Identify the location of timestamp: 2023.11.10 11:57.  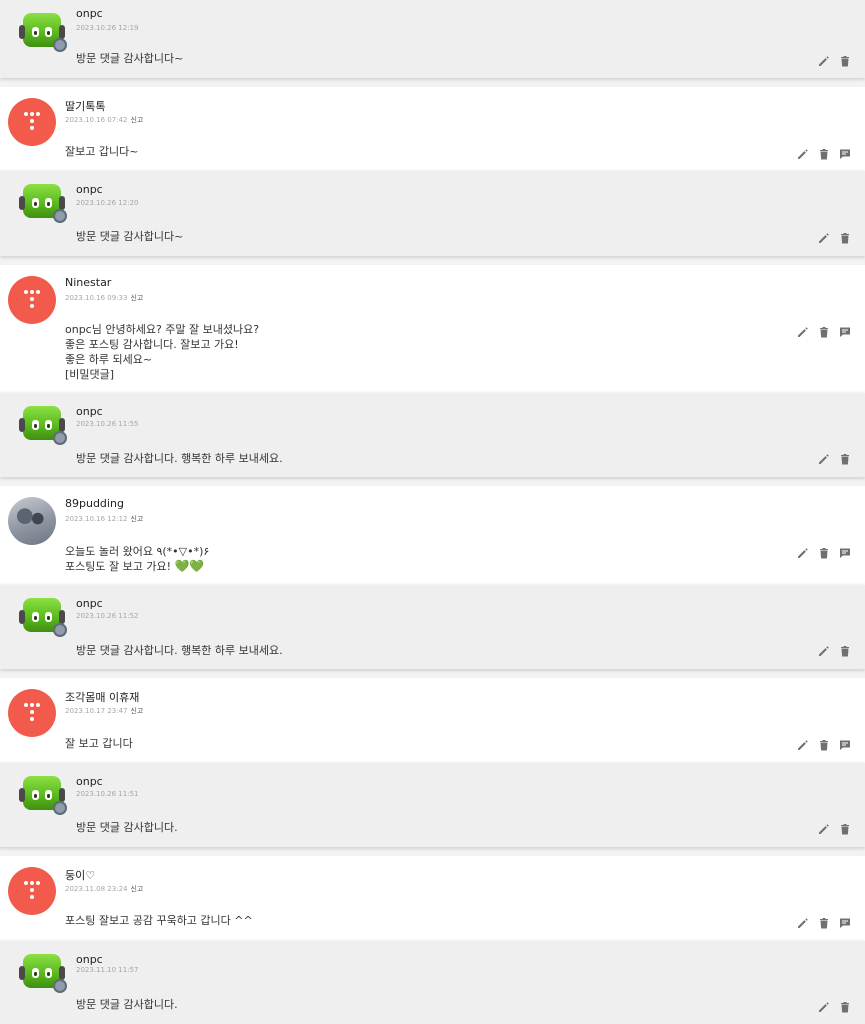
(107, 970).